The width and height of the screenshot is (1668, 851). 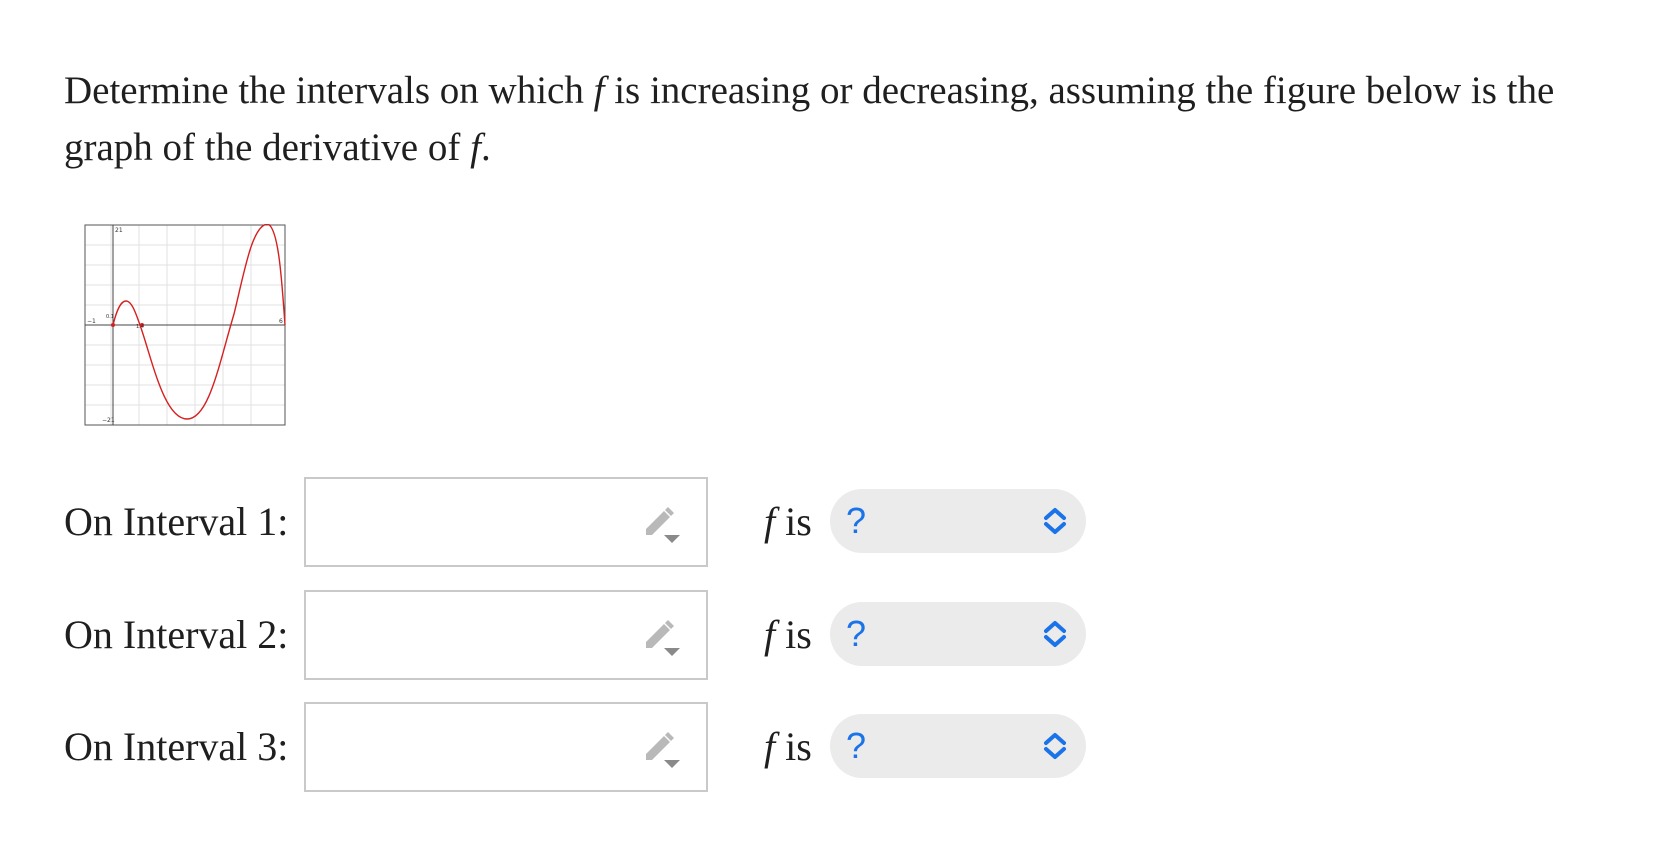 I want to click on interval-row-1: On Interval 1: f is ?, so click(x=589, y=522).